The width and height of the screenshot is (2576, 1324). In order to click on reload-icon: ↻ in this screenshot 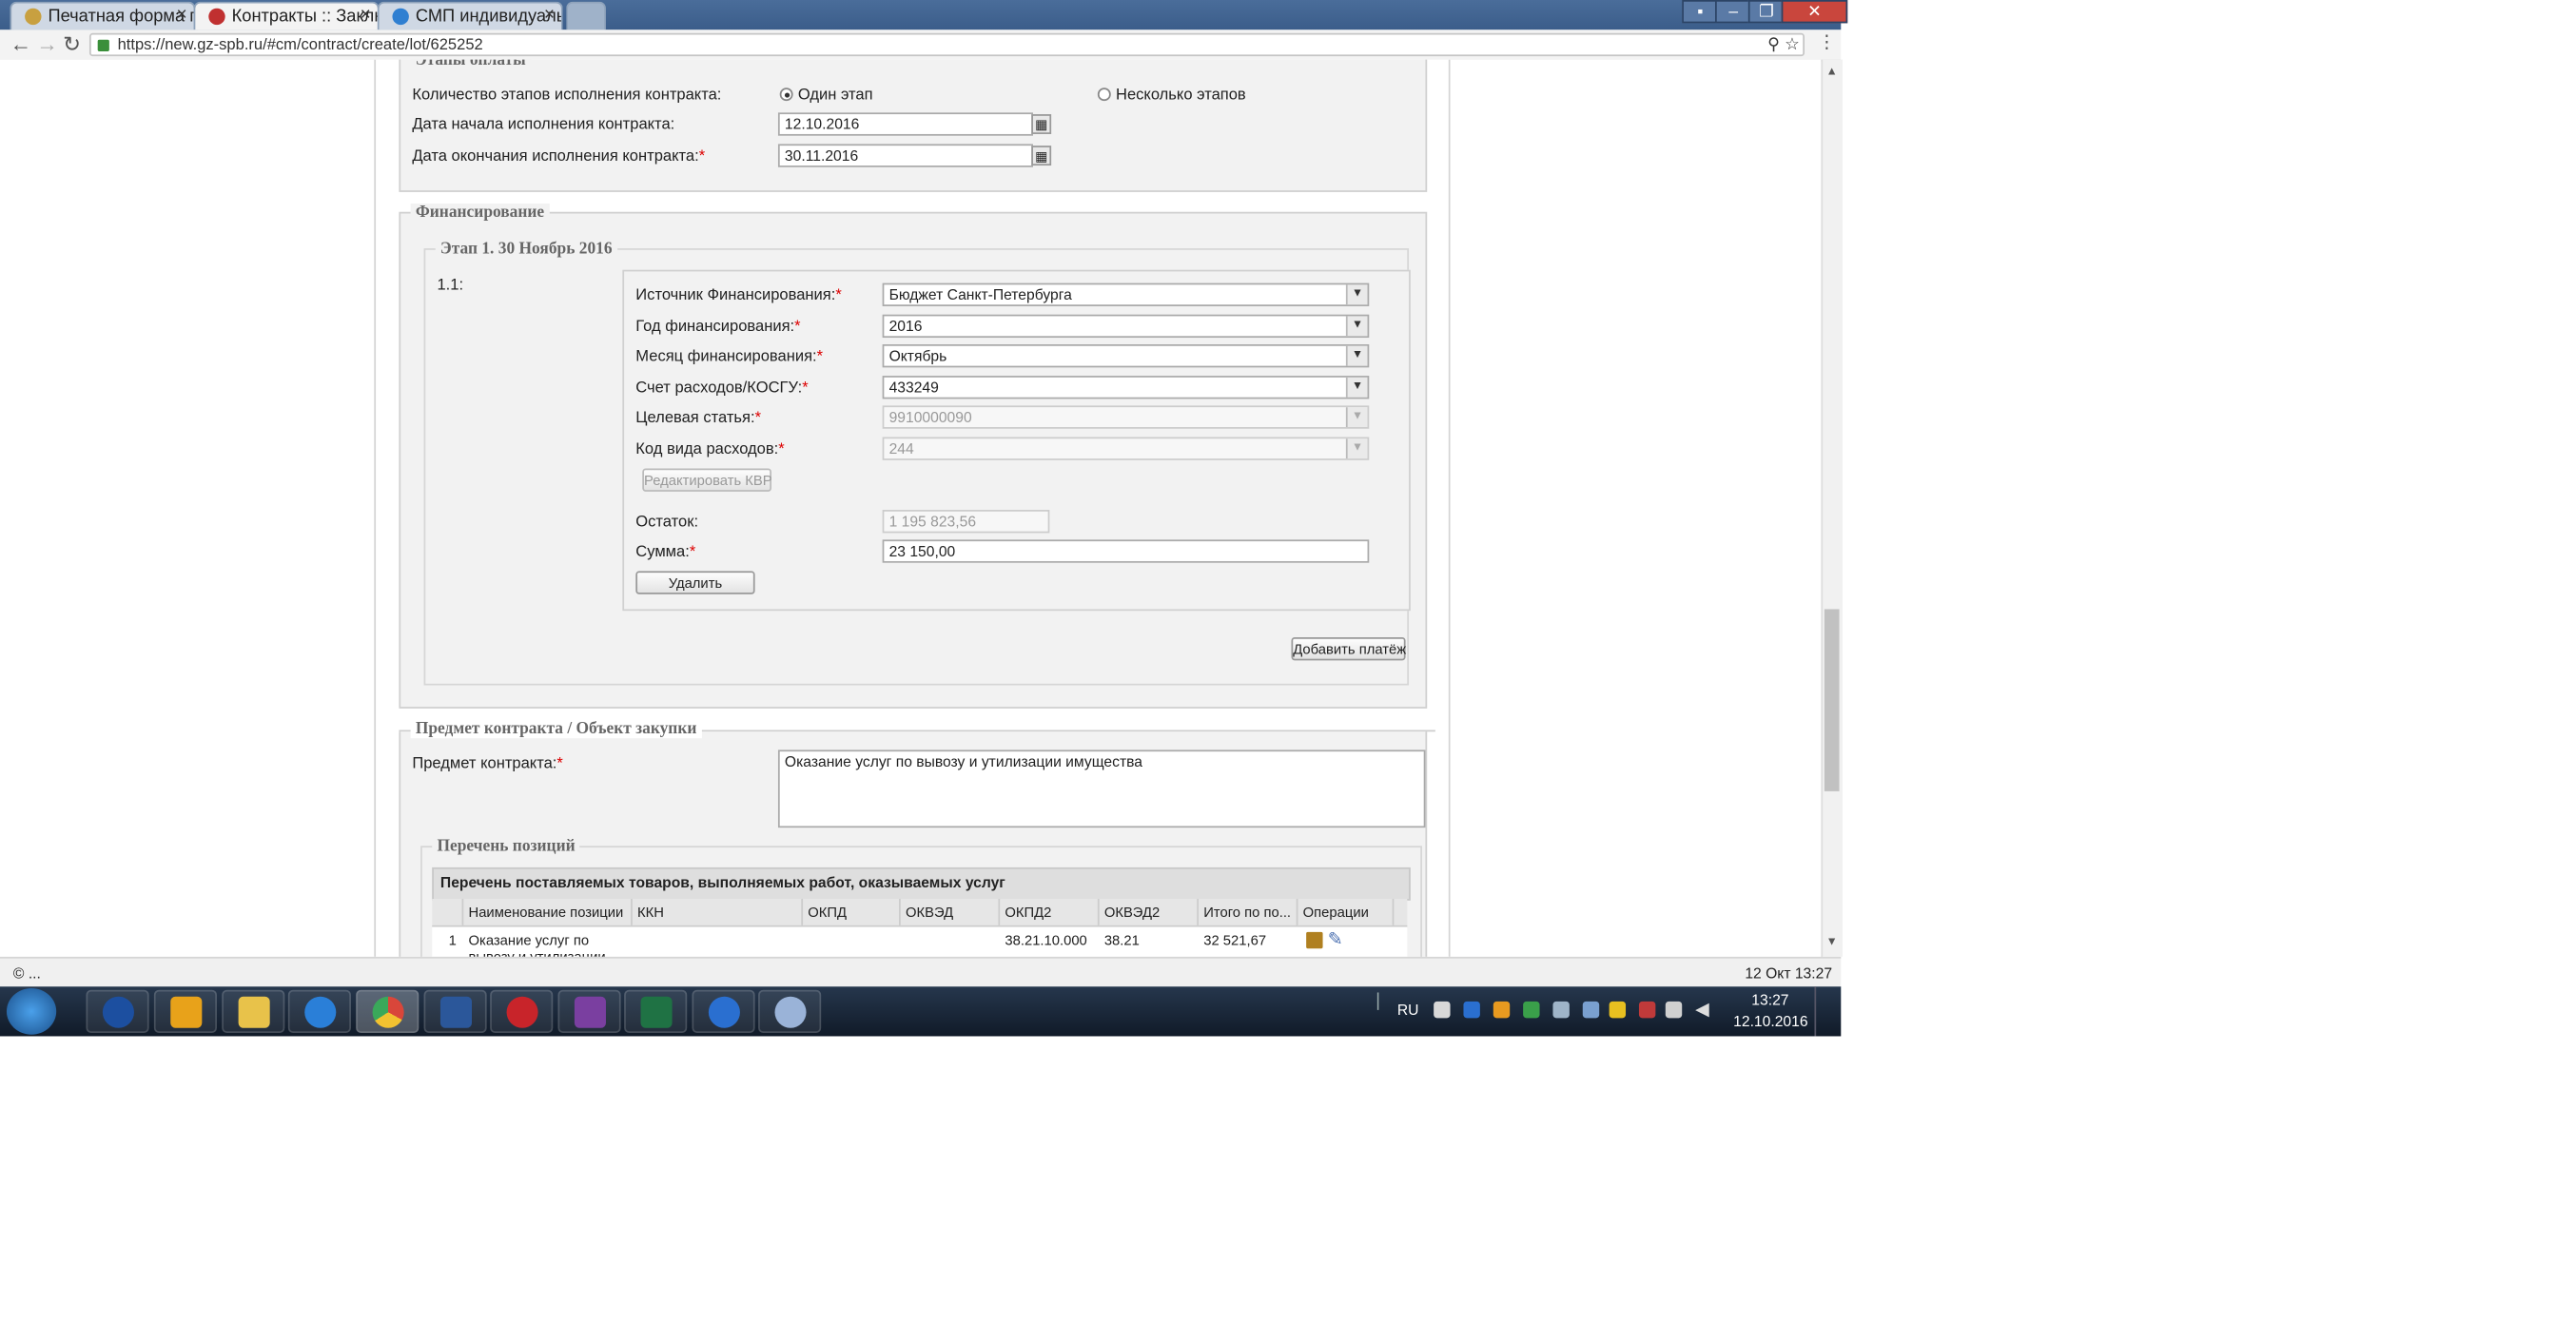, I will do `click(72, 44)`.